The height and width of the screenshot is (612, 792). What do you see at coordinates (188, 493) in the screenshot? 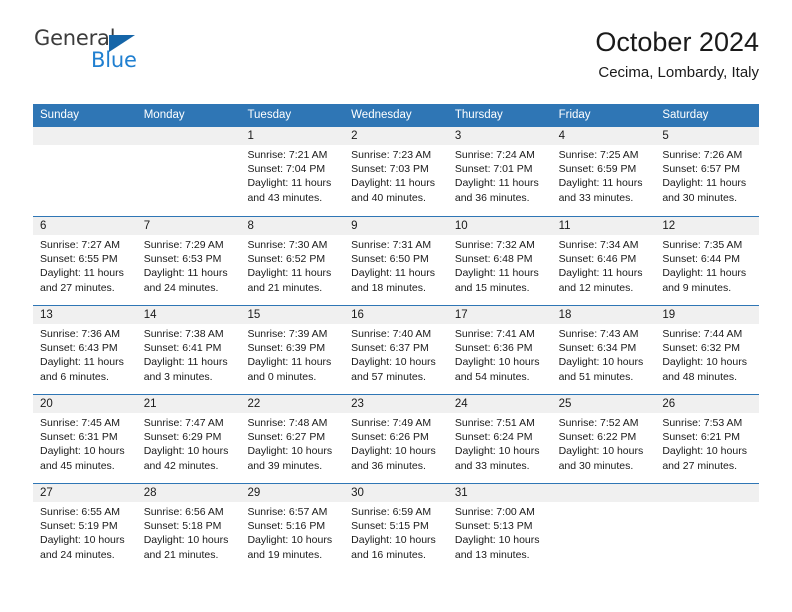
I see `day-number: 28` at bounding box center [188, 493].